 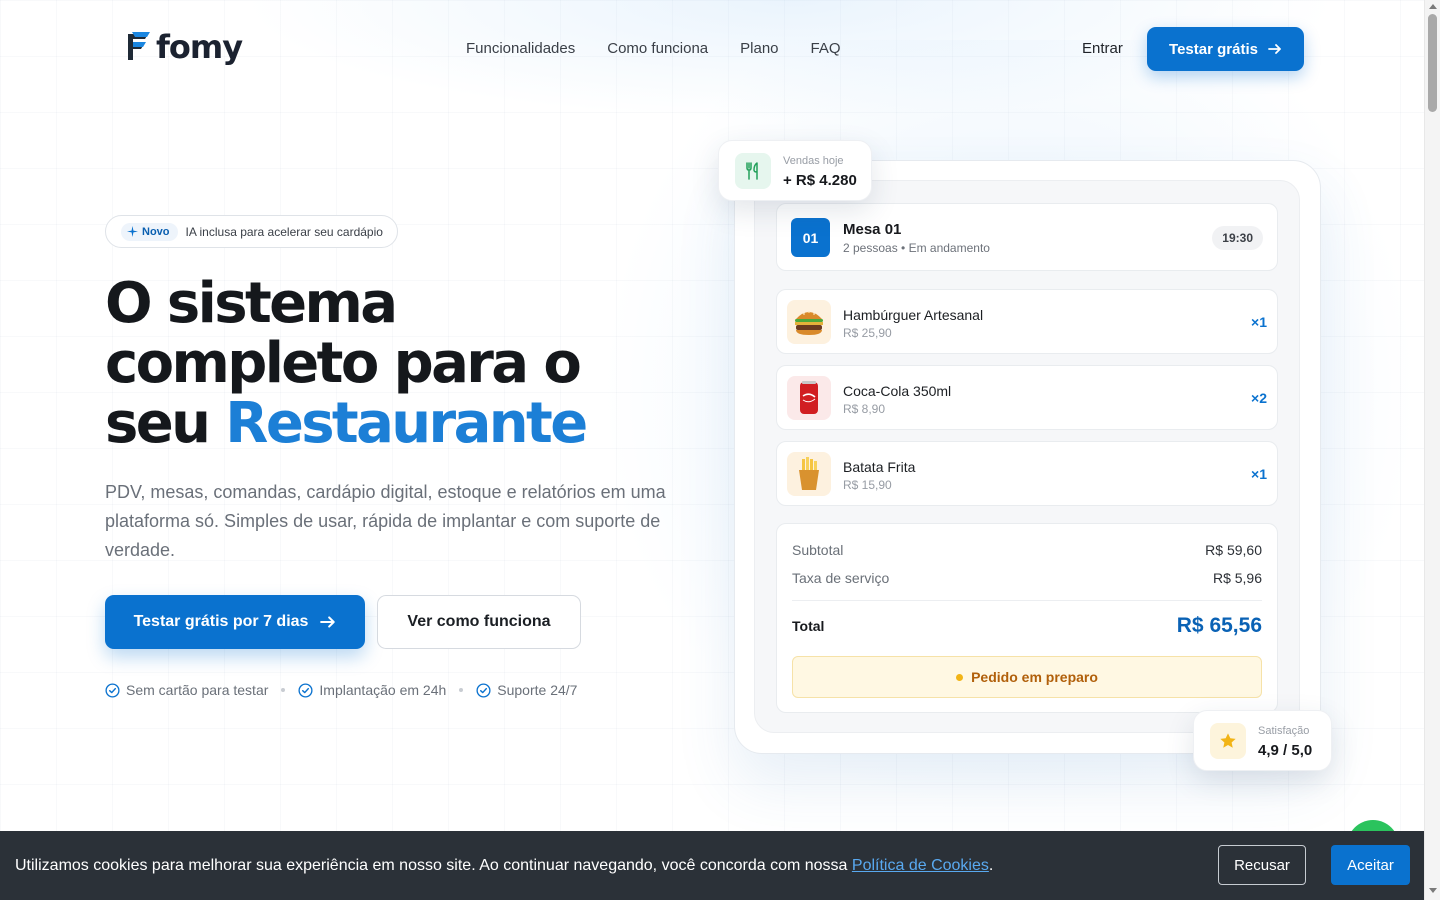 What do you see at coordinates (872, 229) in the screenshot?
I see `table-title: Mesa 01` at bounding box center [872, 229].